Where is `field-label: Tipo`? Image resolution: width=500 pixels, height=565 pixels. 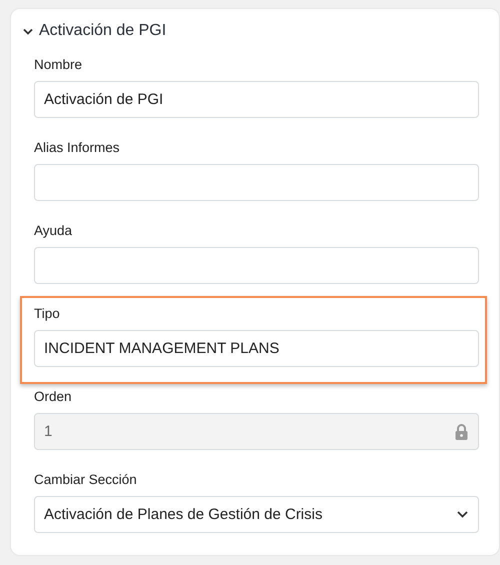 field-label: Tipo is located at coordinates (47, 313).